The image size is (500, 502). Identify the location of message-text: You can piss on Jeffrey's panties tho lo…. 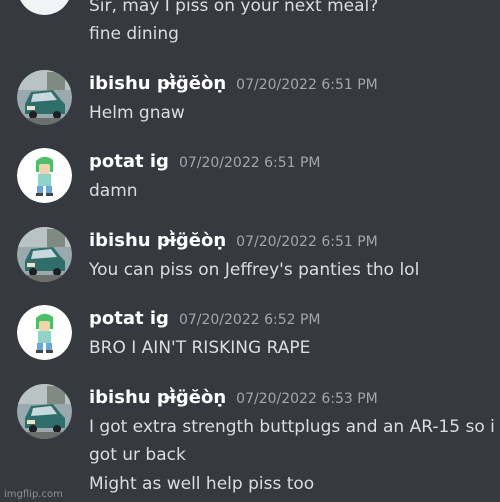
(254, 270).